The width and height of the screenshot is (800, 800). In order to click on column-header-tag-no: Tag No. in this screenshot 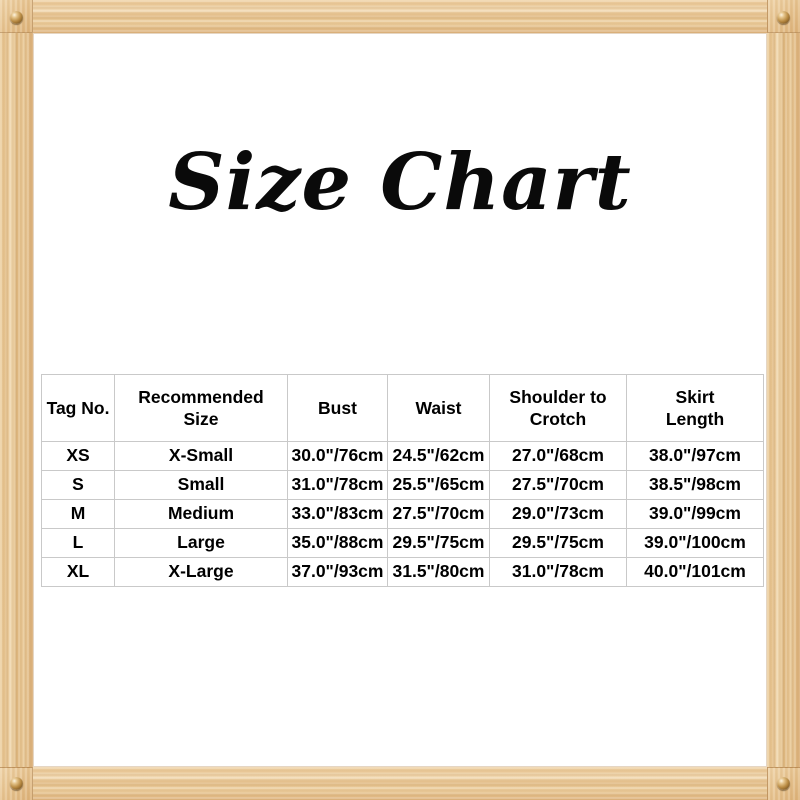, I will do `click(78, 408)`.